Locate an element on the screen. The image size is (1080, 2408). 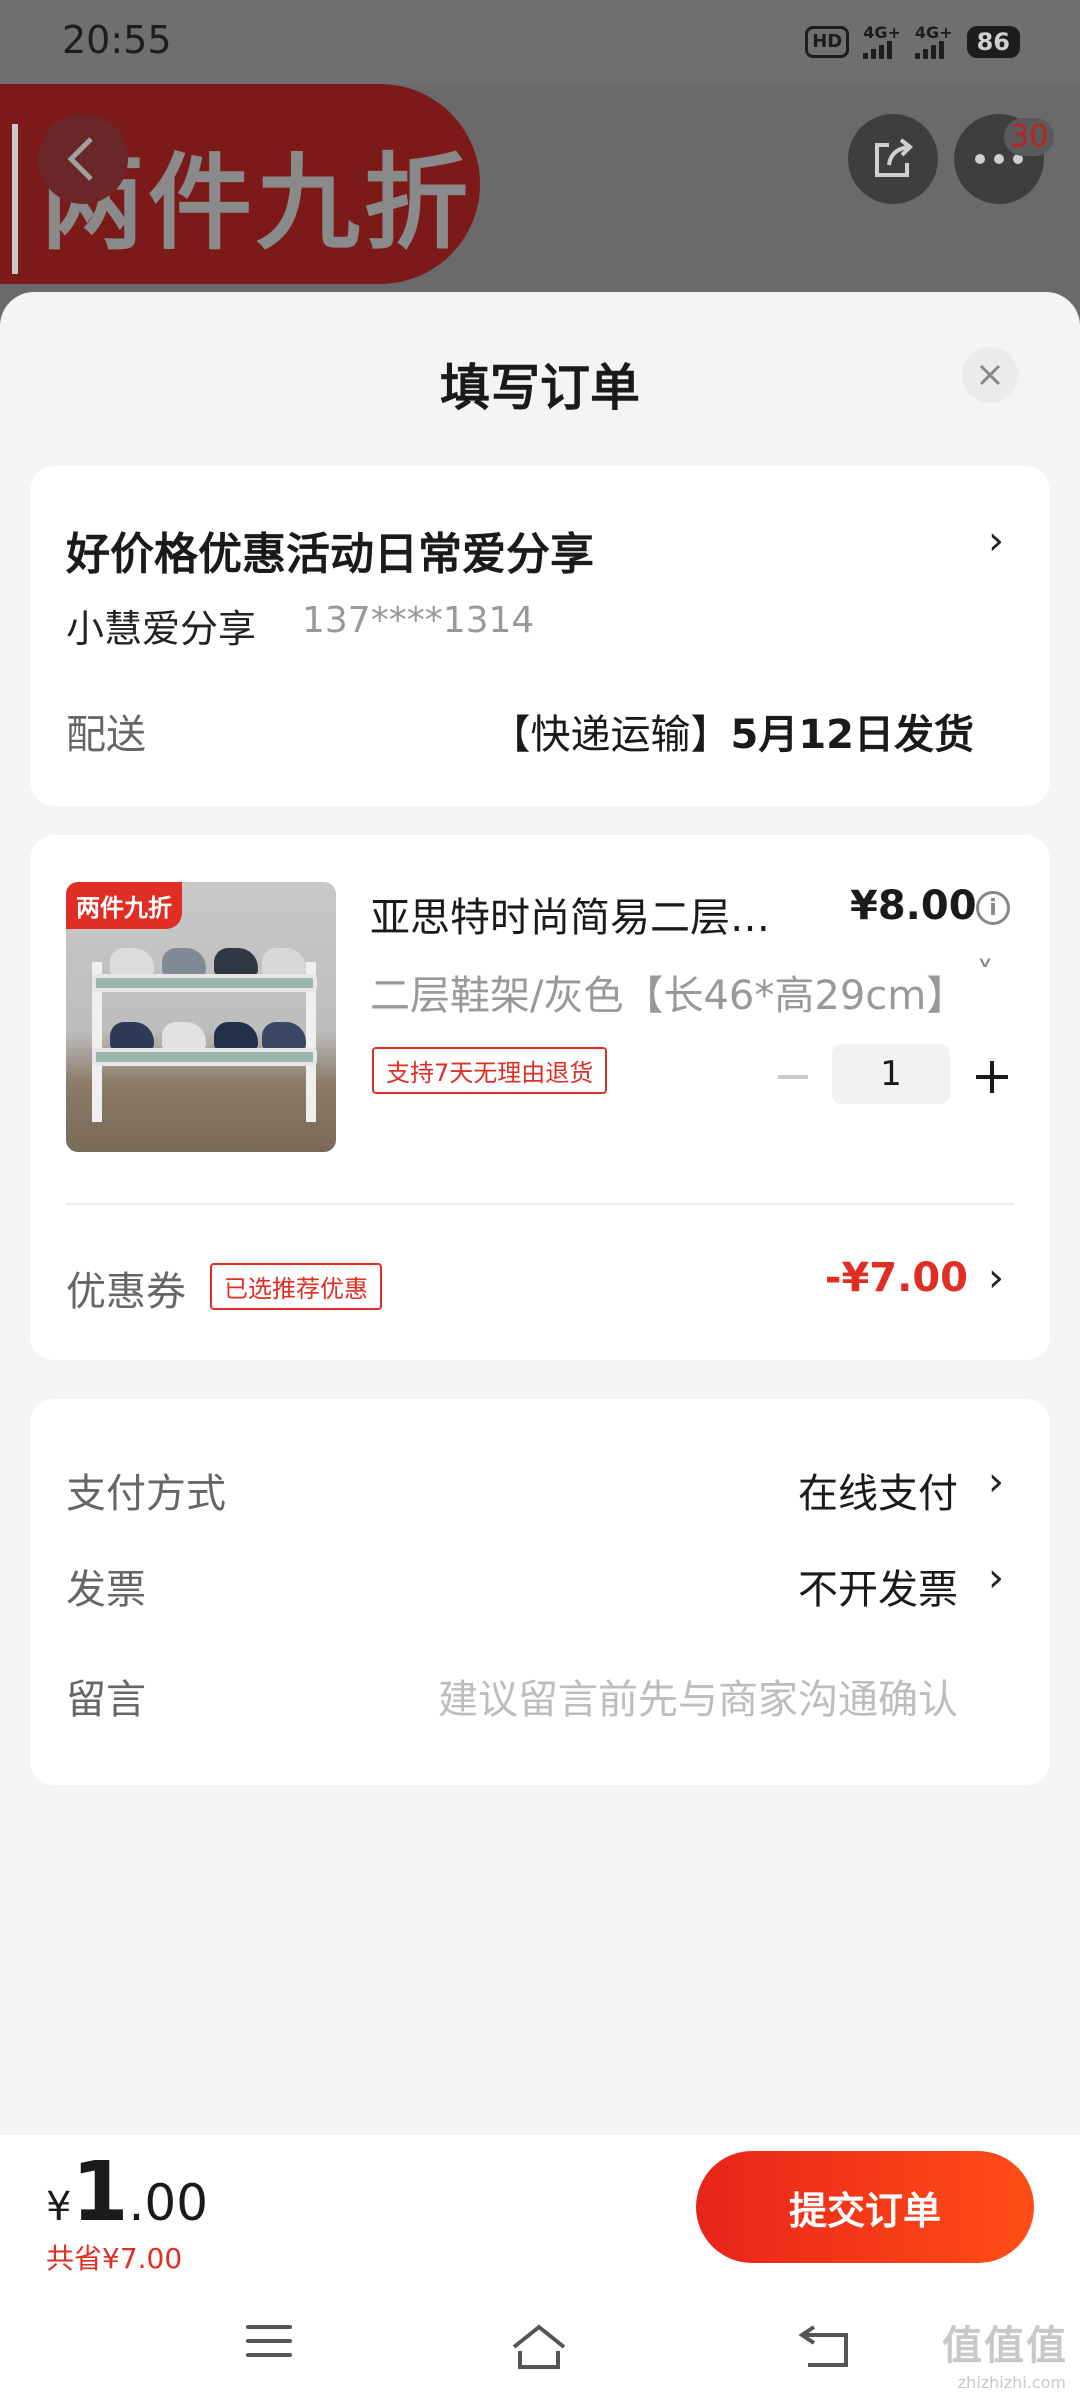
sheet-title: 填写订单 is located at coordinates (540, 388).